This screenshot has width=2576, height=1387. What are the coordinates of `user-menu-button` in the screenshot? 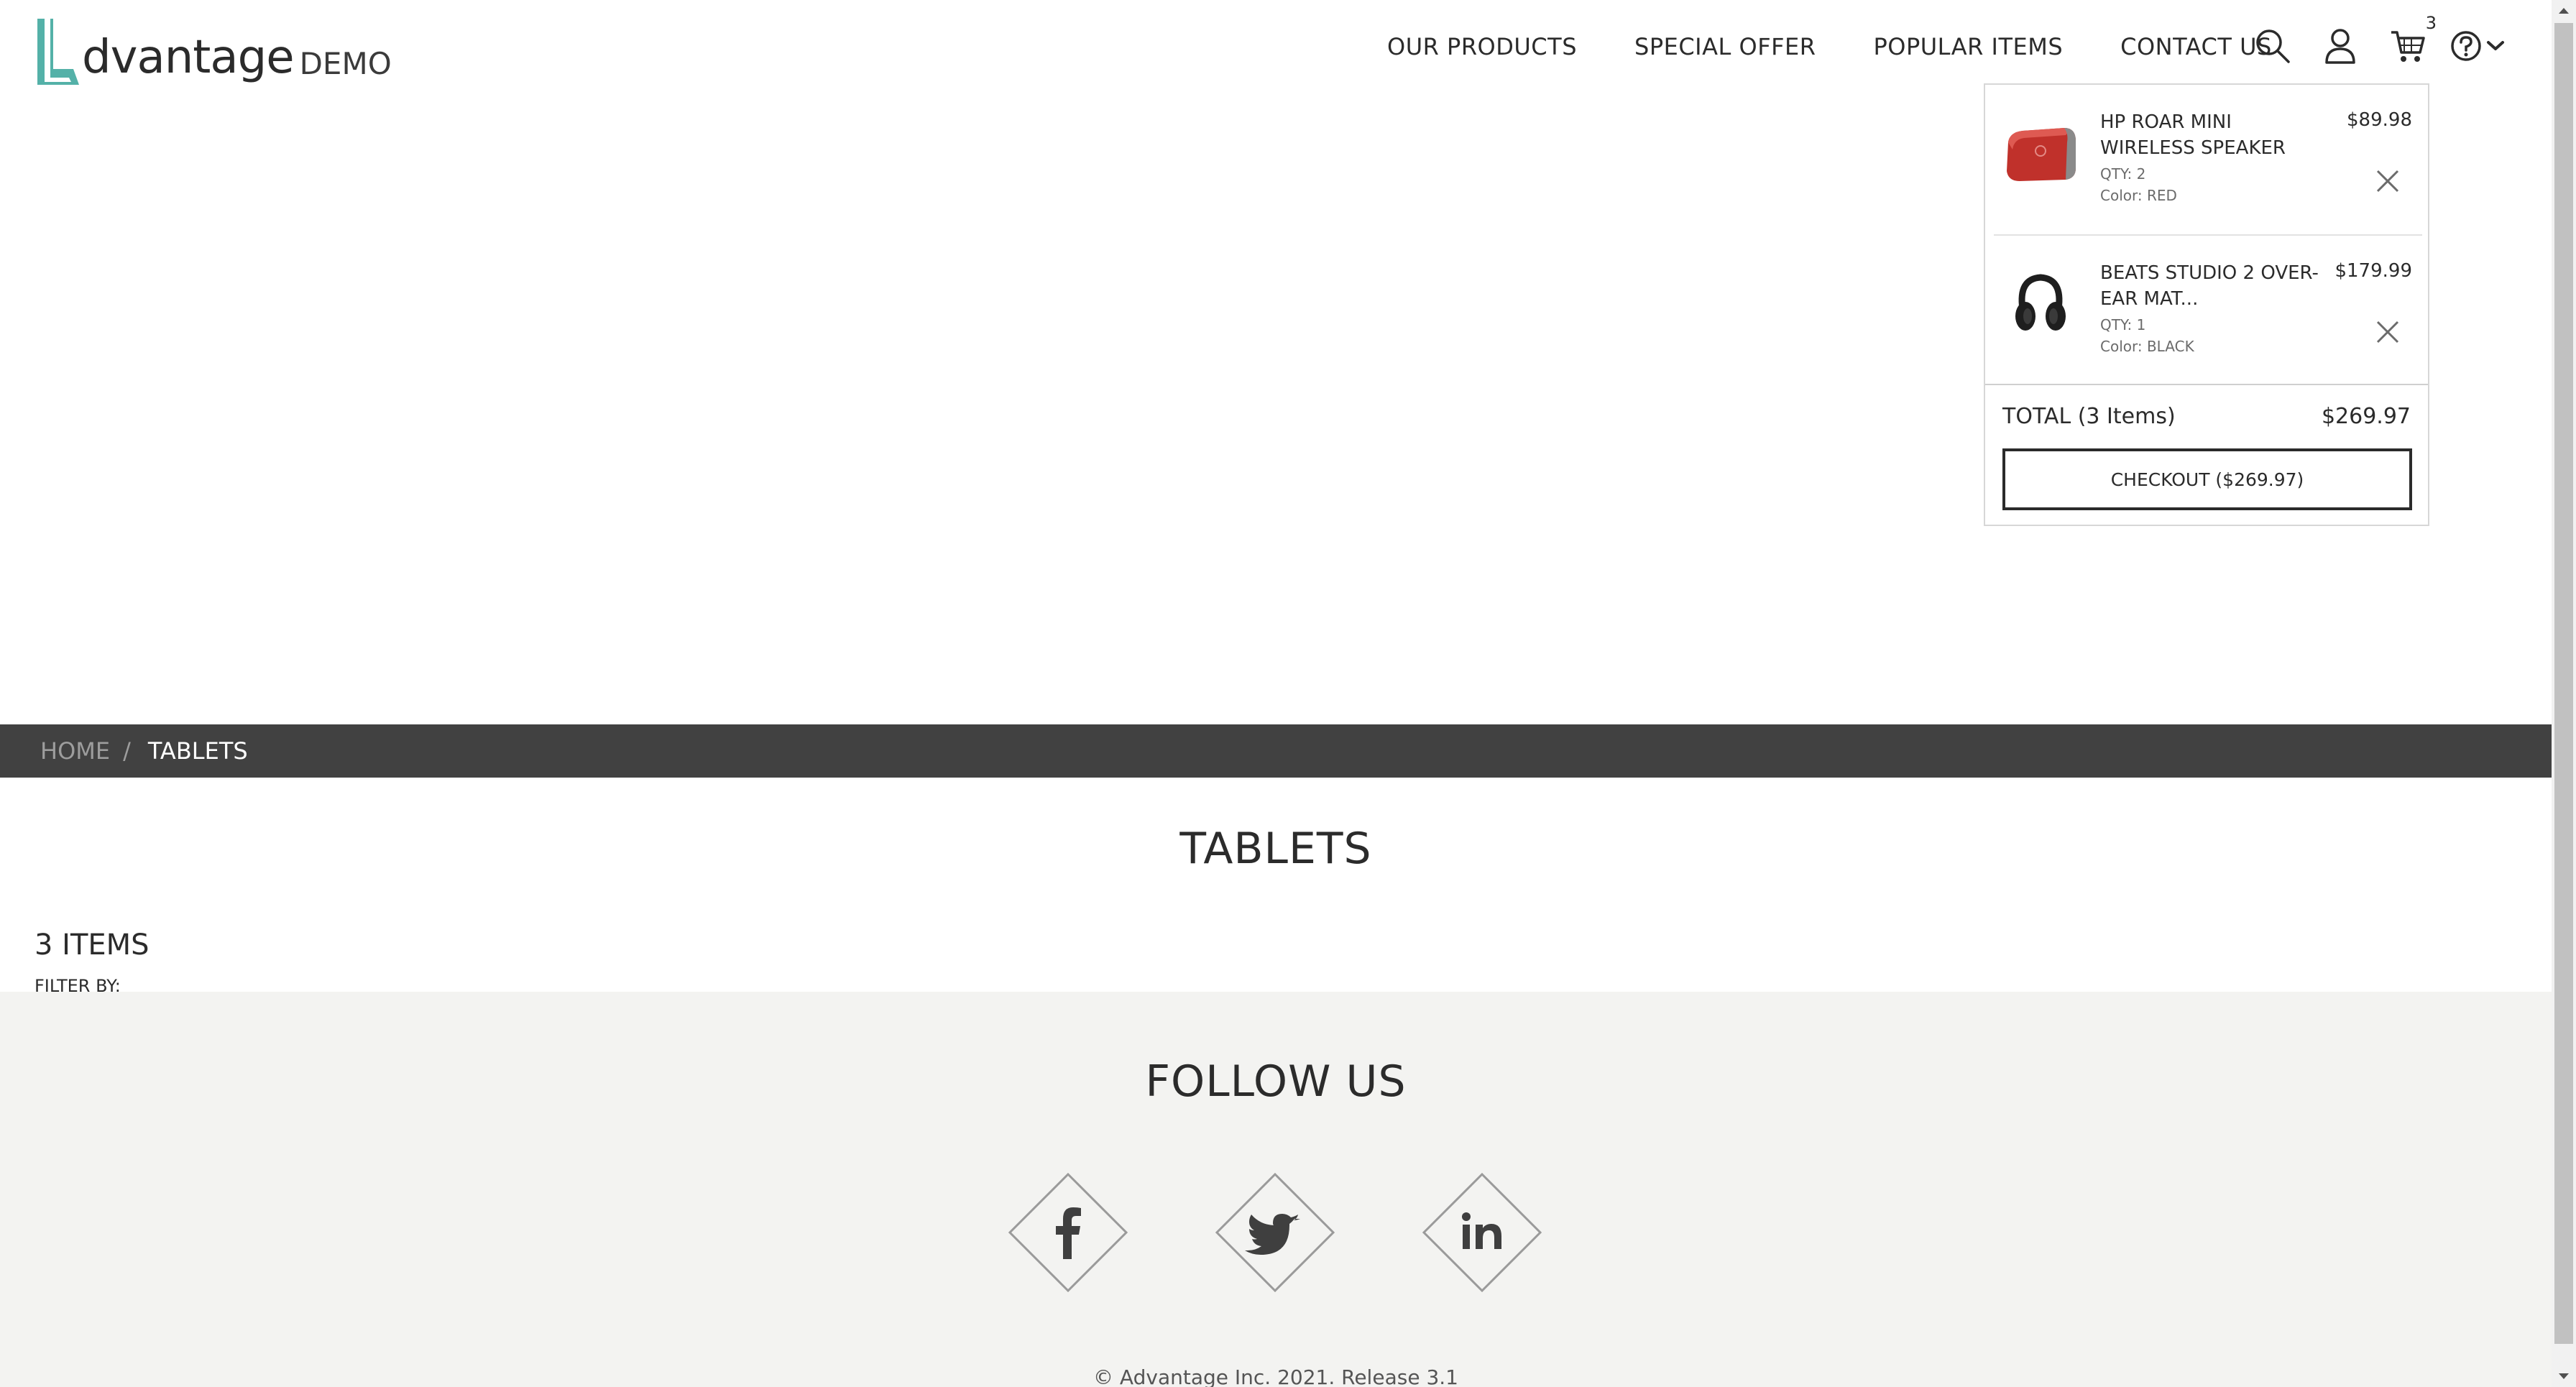 It's located at (2340, 46).